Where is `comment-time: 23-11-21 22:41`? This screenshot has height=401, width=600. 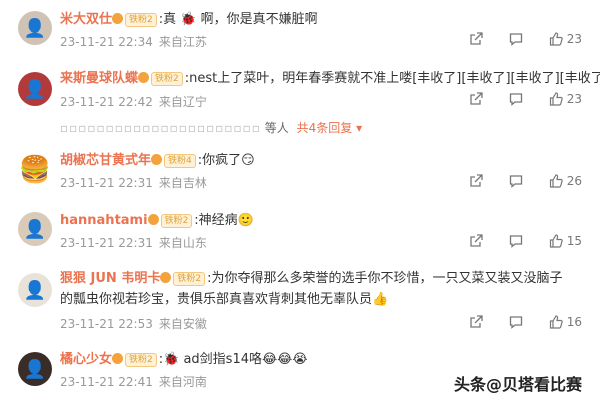
comment-time: 23-11-21 22:41 is located at coordinates (106, 382).